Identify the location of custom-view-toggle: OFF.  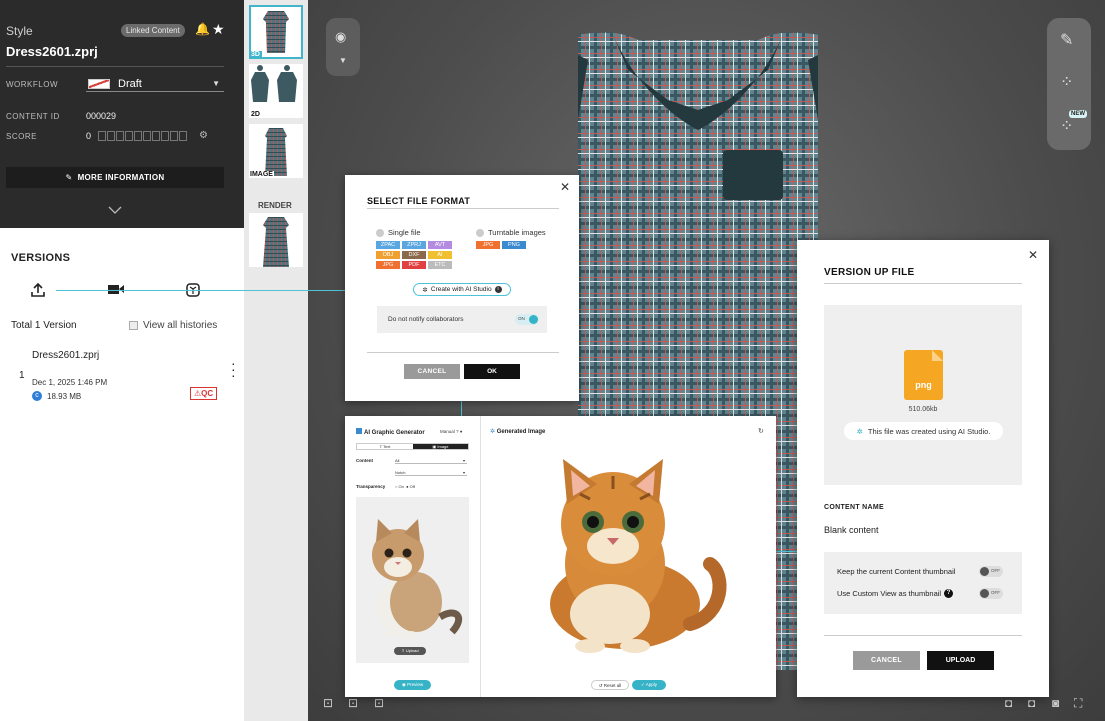
(991, 593).